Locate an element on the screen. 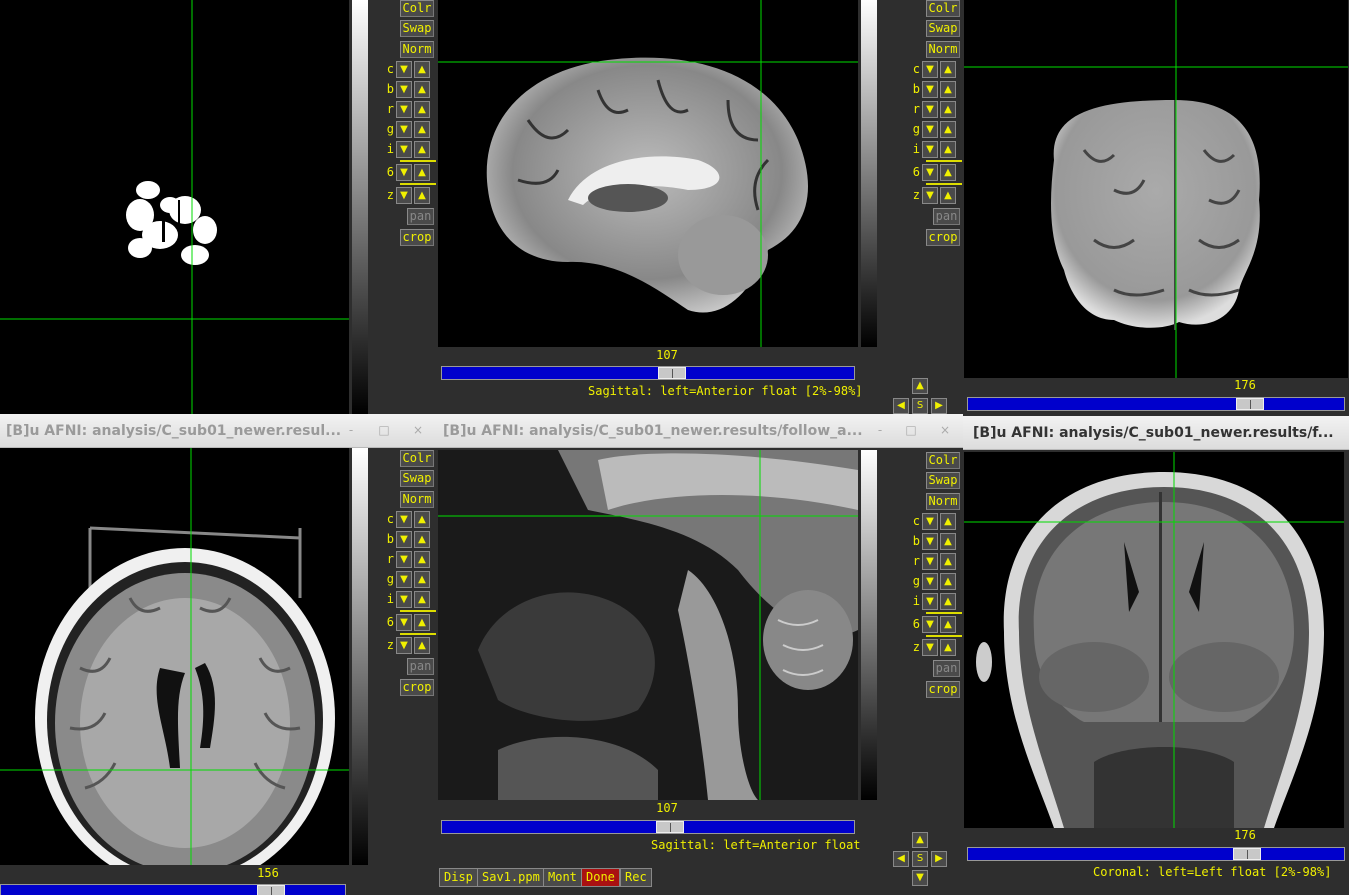  axial-image-top is located at coordinates (174, 207).